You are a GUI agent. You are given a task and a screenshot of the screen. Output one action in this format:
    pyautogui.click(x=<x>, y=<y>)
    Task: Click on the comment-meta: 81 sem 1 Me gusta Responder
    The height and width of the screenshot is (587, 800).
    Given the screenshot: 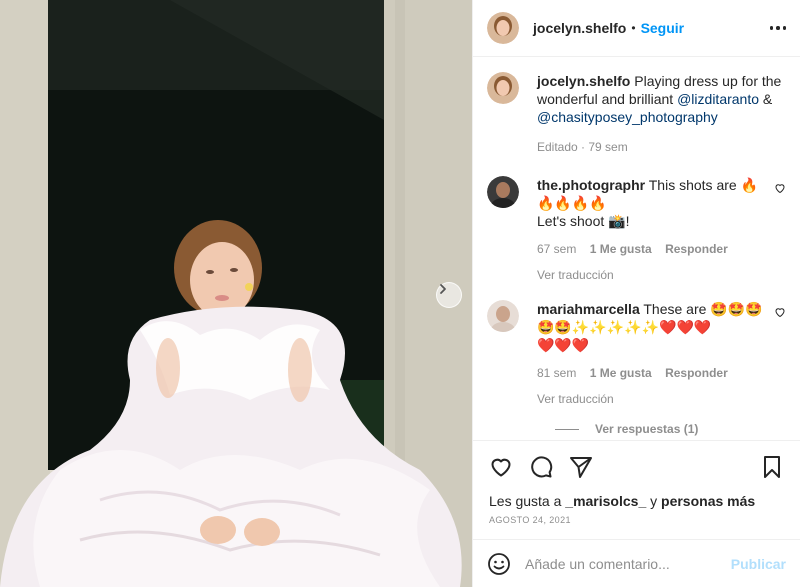 What is the action you would take?
    pyautogui.click(x=655, y=373)
    